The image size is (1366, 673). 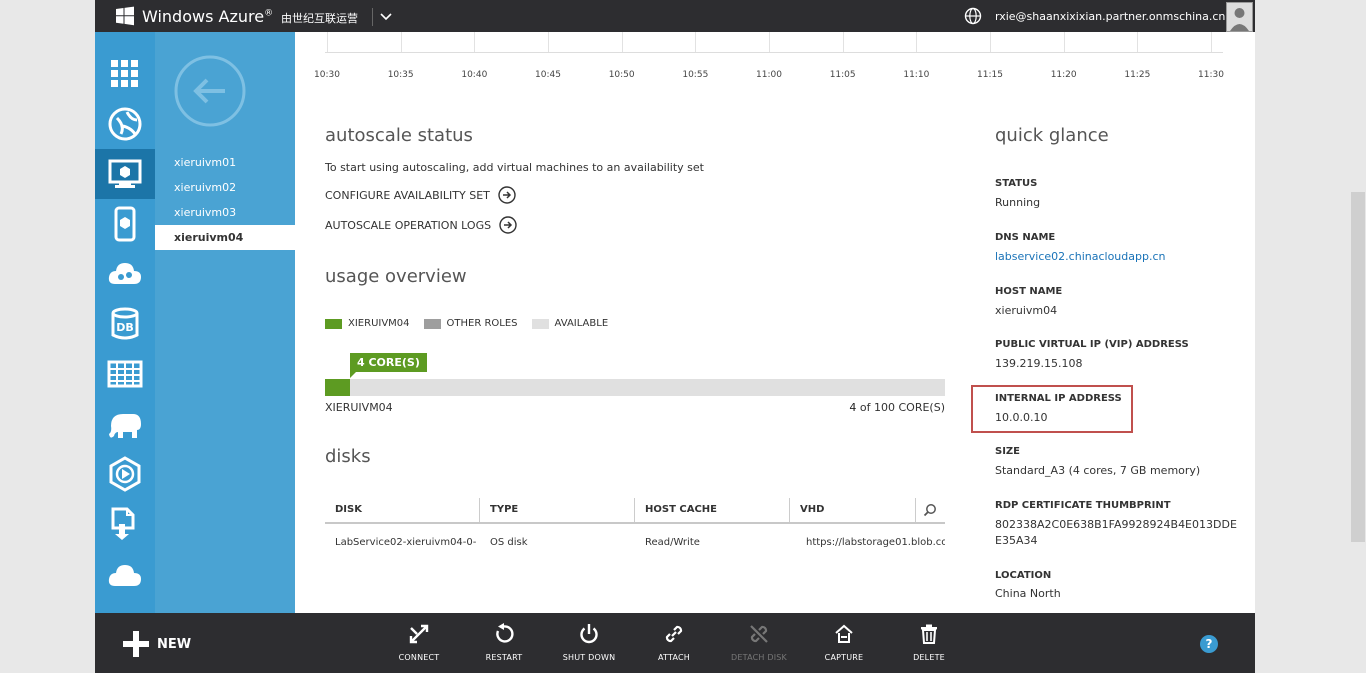 I want to click on rail-item-cloud-services, so click(x=125, y=274).